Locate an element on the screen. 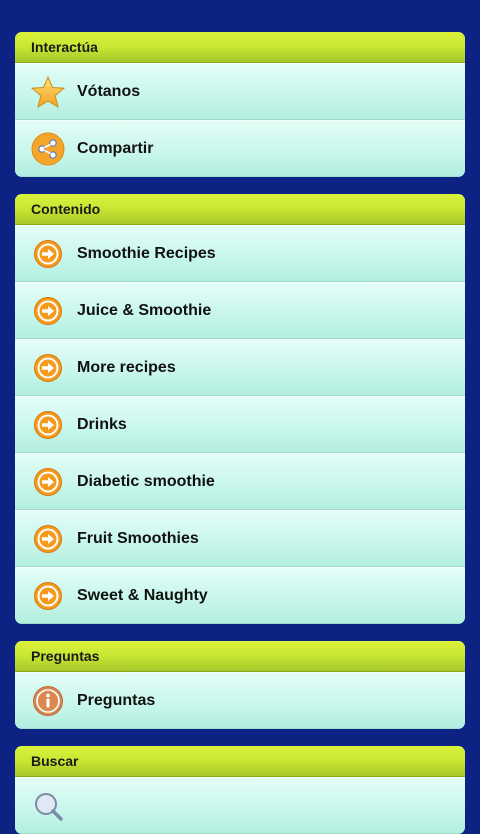  search-icon is located at coordinates (48, 806).